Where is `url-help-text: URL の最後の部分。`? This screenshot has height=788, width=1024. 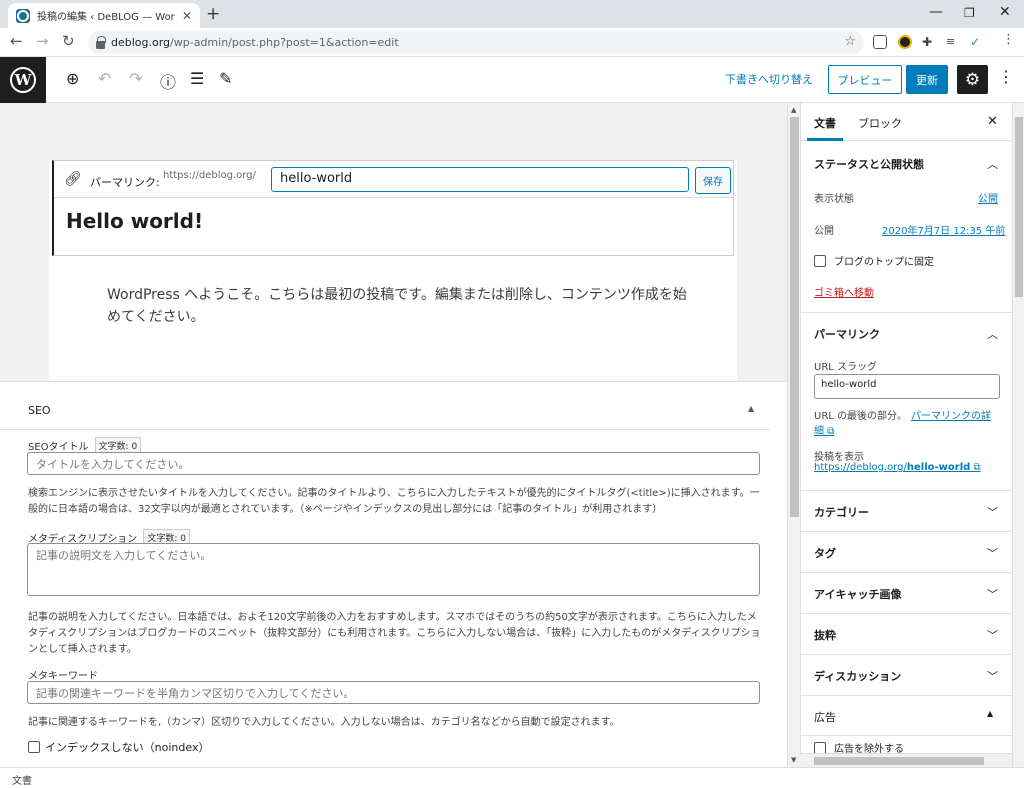 url-help-text: URL の最後の部分。 is located at coordinates (861, 416).